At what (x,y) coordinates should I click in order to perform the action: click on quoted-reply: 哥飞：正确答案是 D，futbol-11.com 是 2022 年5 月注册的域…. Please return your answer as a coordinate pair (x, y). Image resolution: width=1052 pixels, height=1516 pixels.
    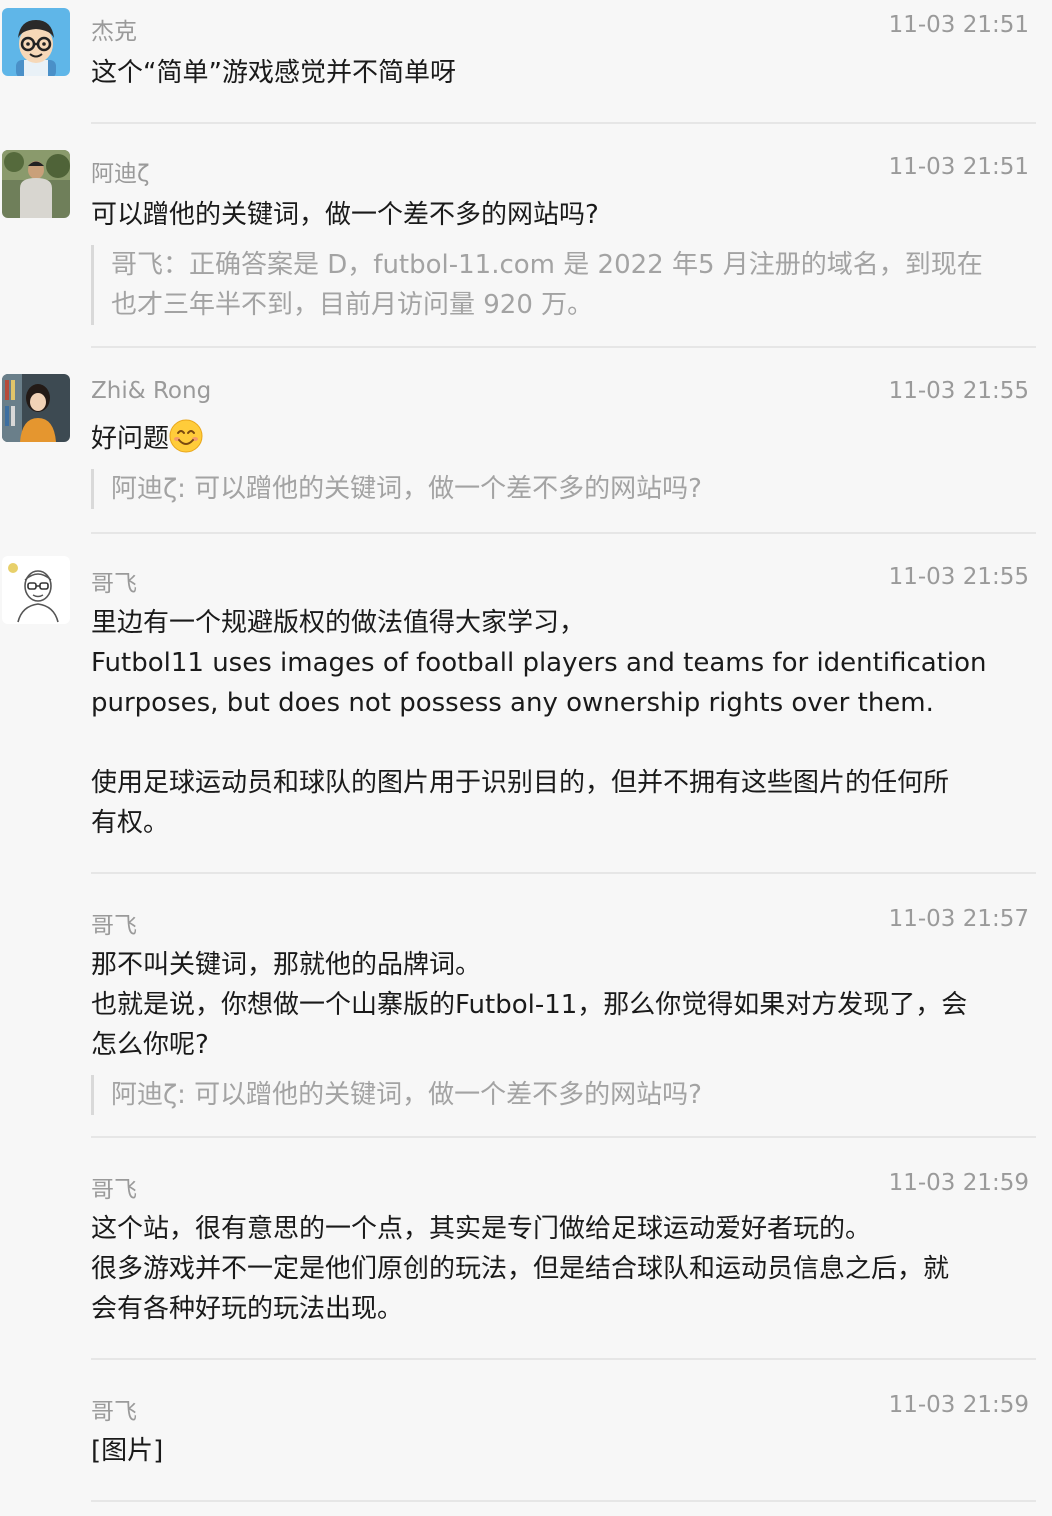
    Looking at the image, I should click on (563, 285).